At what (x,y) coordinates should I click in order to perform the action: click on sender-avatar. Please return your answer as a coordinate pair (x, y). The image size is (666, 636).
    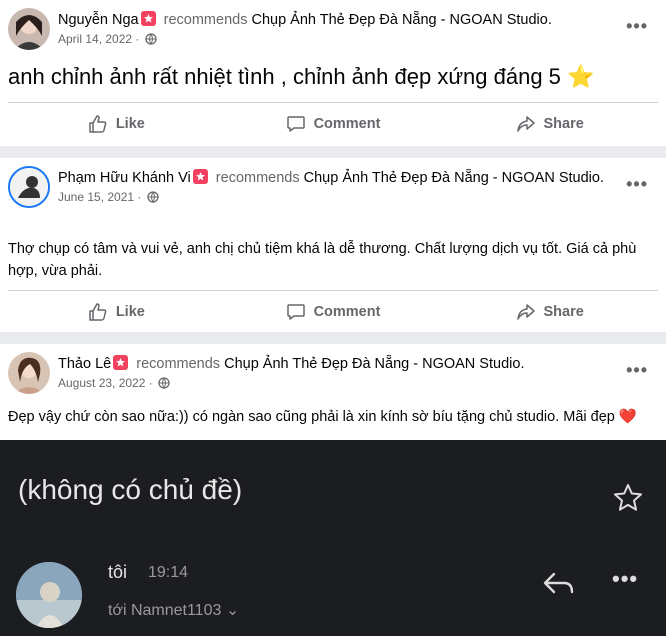
    Looking at the image, I should click on (49, 595).